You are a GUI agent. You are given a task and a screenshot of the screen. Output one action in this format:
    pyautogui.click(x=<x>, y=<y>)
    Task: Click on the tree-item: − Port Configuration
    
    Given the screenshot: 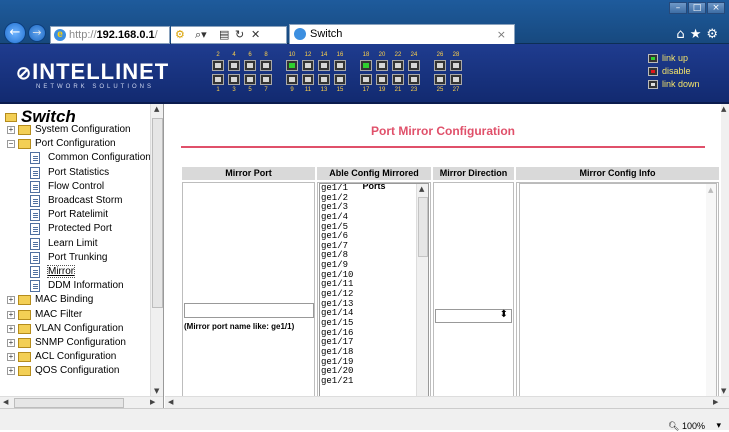 What is the action you would take?
    pyautogui.click(x=61, y=144)
    